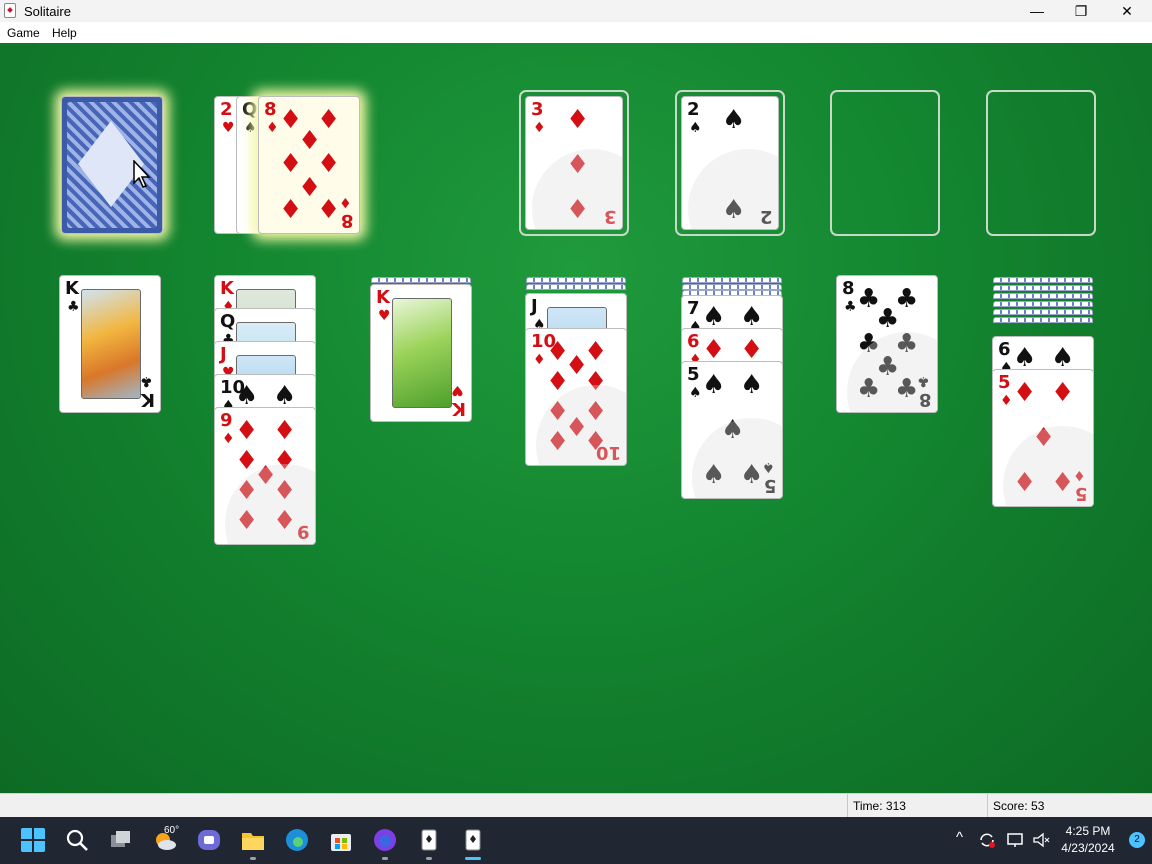 The width and height of the screenshot is (1152, 864). Describe the element at coordinates (209, 840) in the screenshot. I see `teams-chat-icon` at that location.